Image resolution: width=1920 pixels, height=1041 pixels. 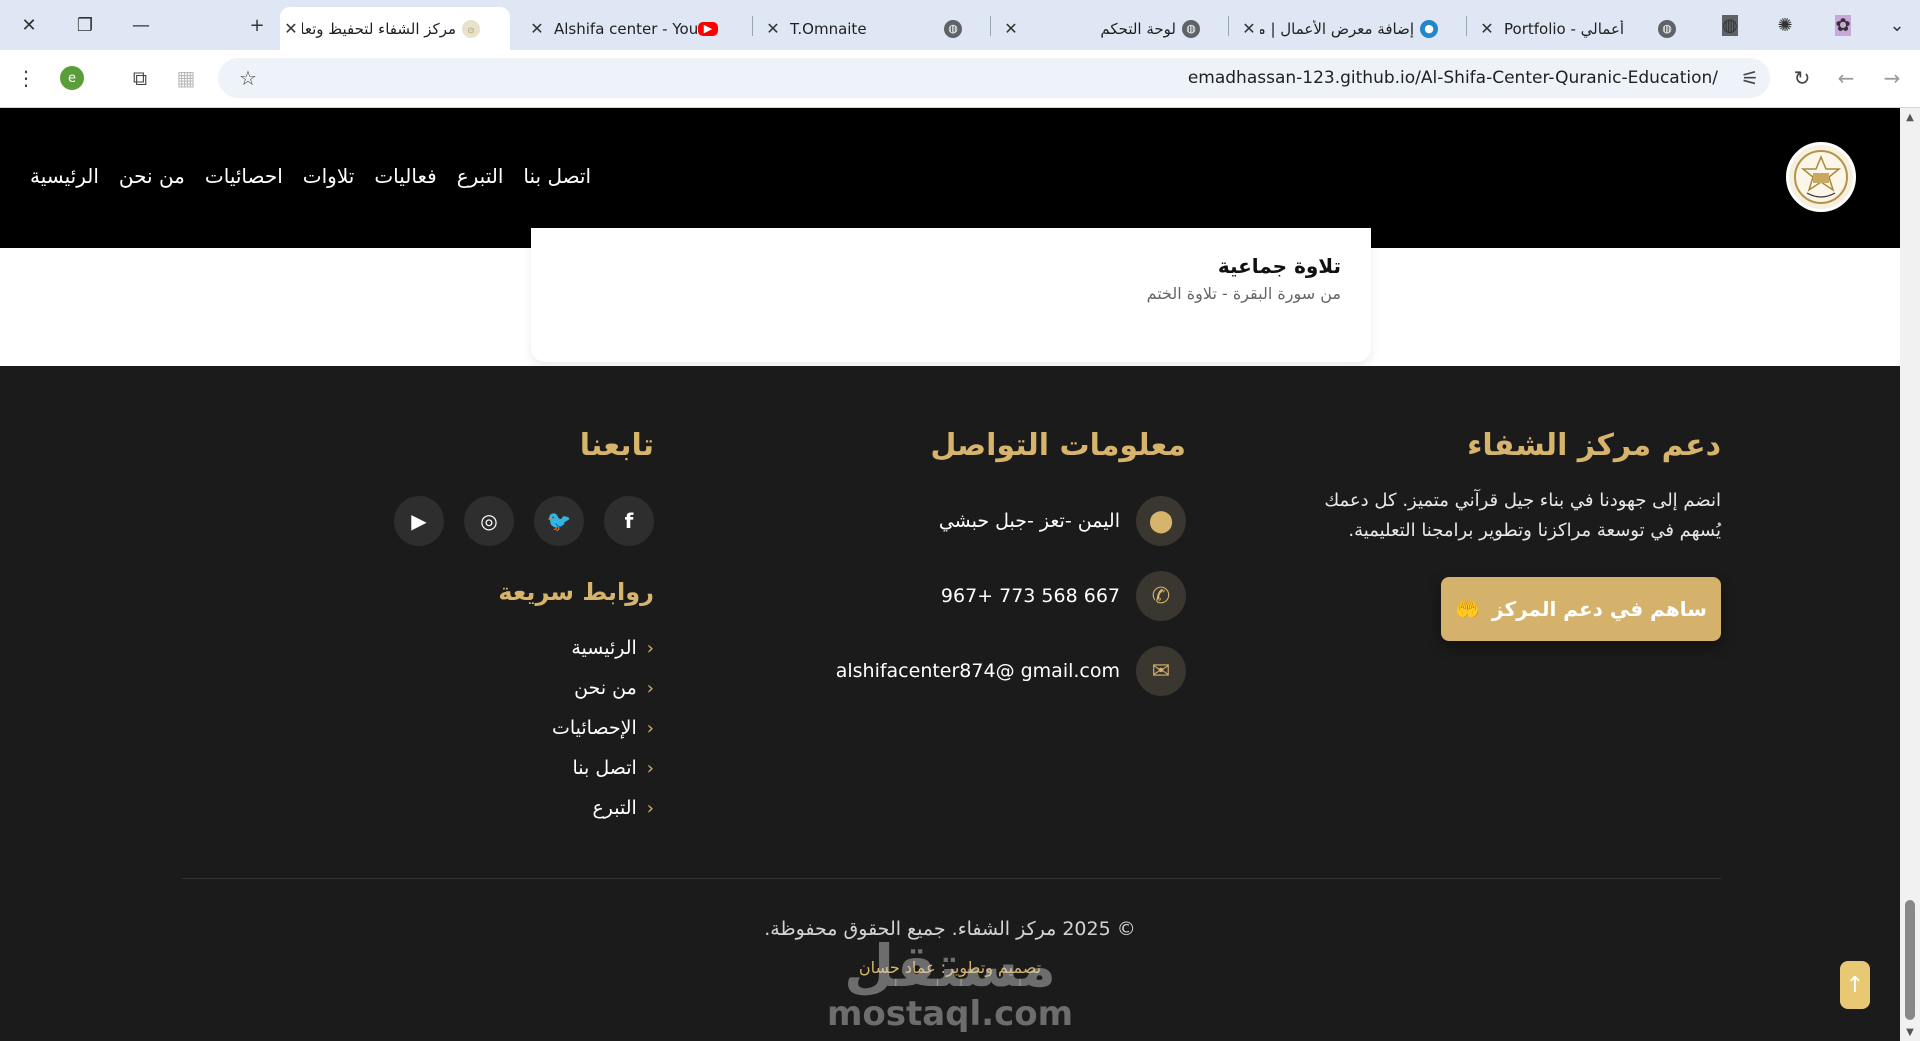 I want to click on chatgpt-icon: ✺, so click(x=1785, y=25).